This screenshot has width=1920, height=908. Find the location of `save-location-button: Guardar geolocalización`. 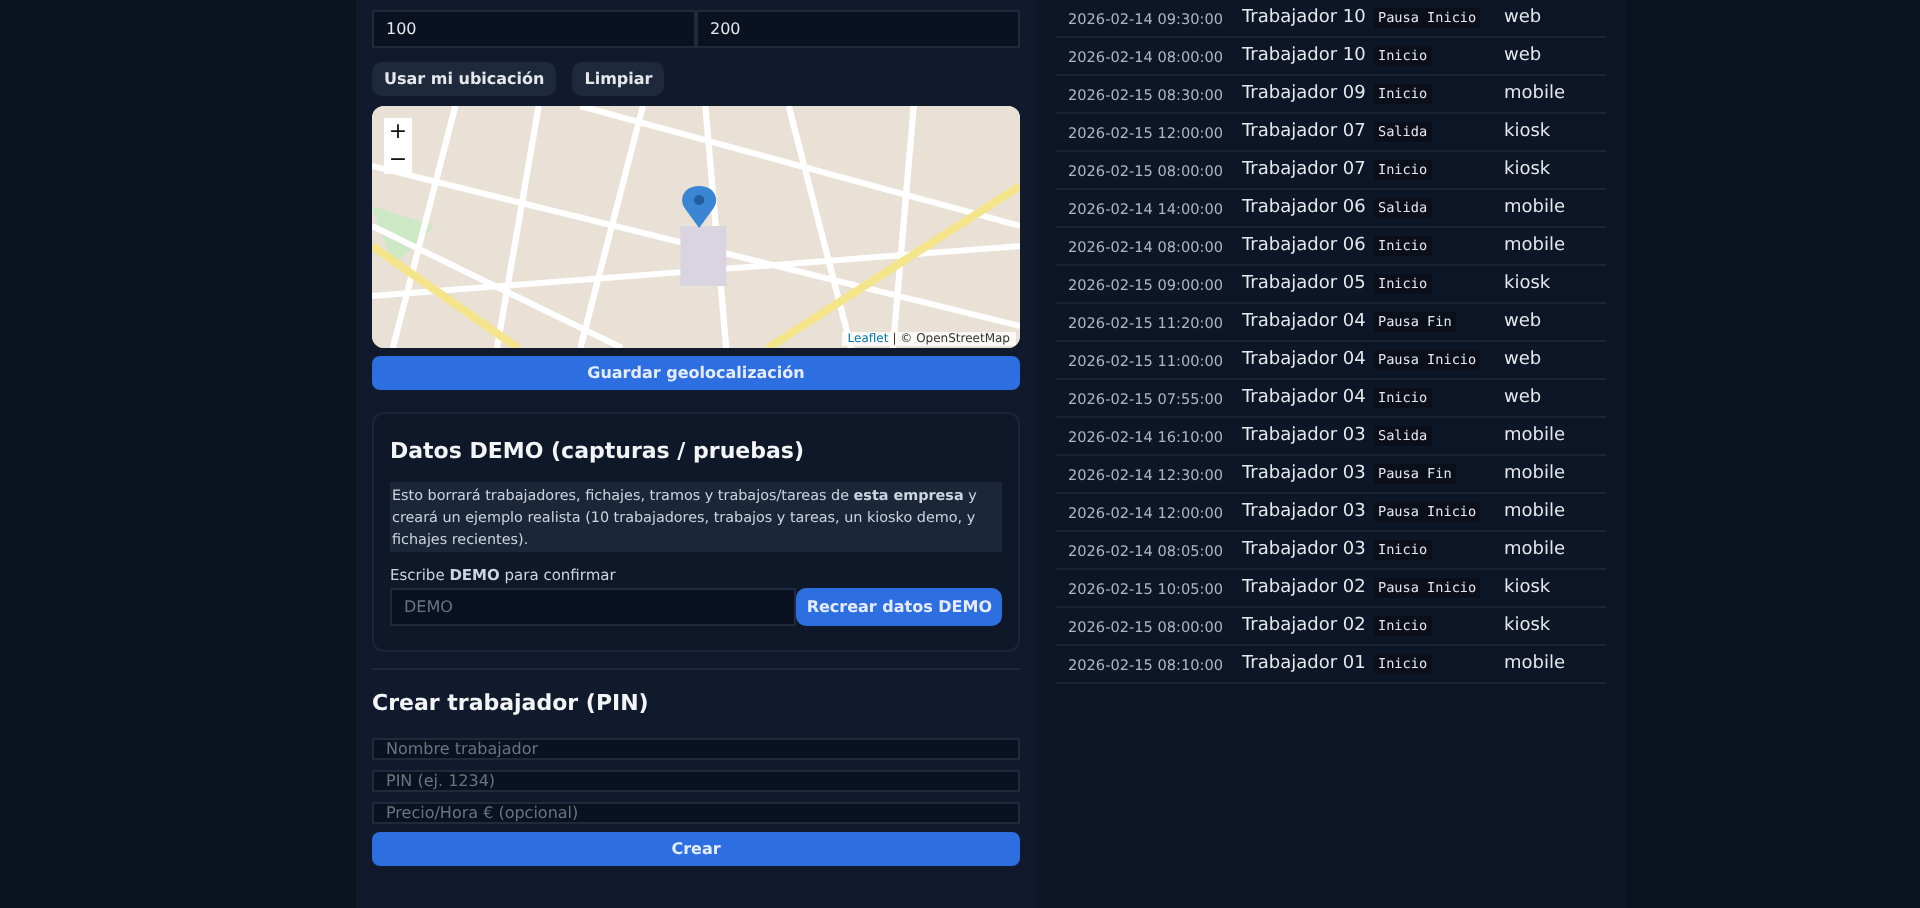

save-location-button: Guardar geolocalización is located at coordinates (696, 373).